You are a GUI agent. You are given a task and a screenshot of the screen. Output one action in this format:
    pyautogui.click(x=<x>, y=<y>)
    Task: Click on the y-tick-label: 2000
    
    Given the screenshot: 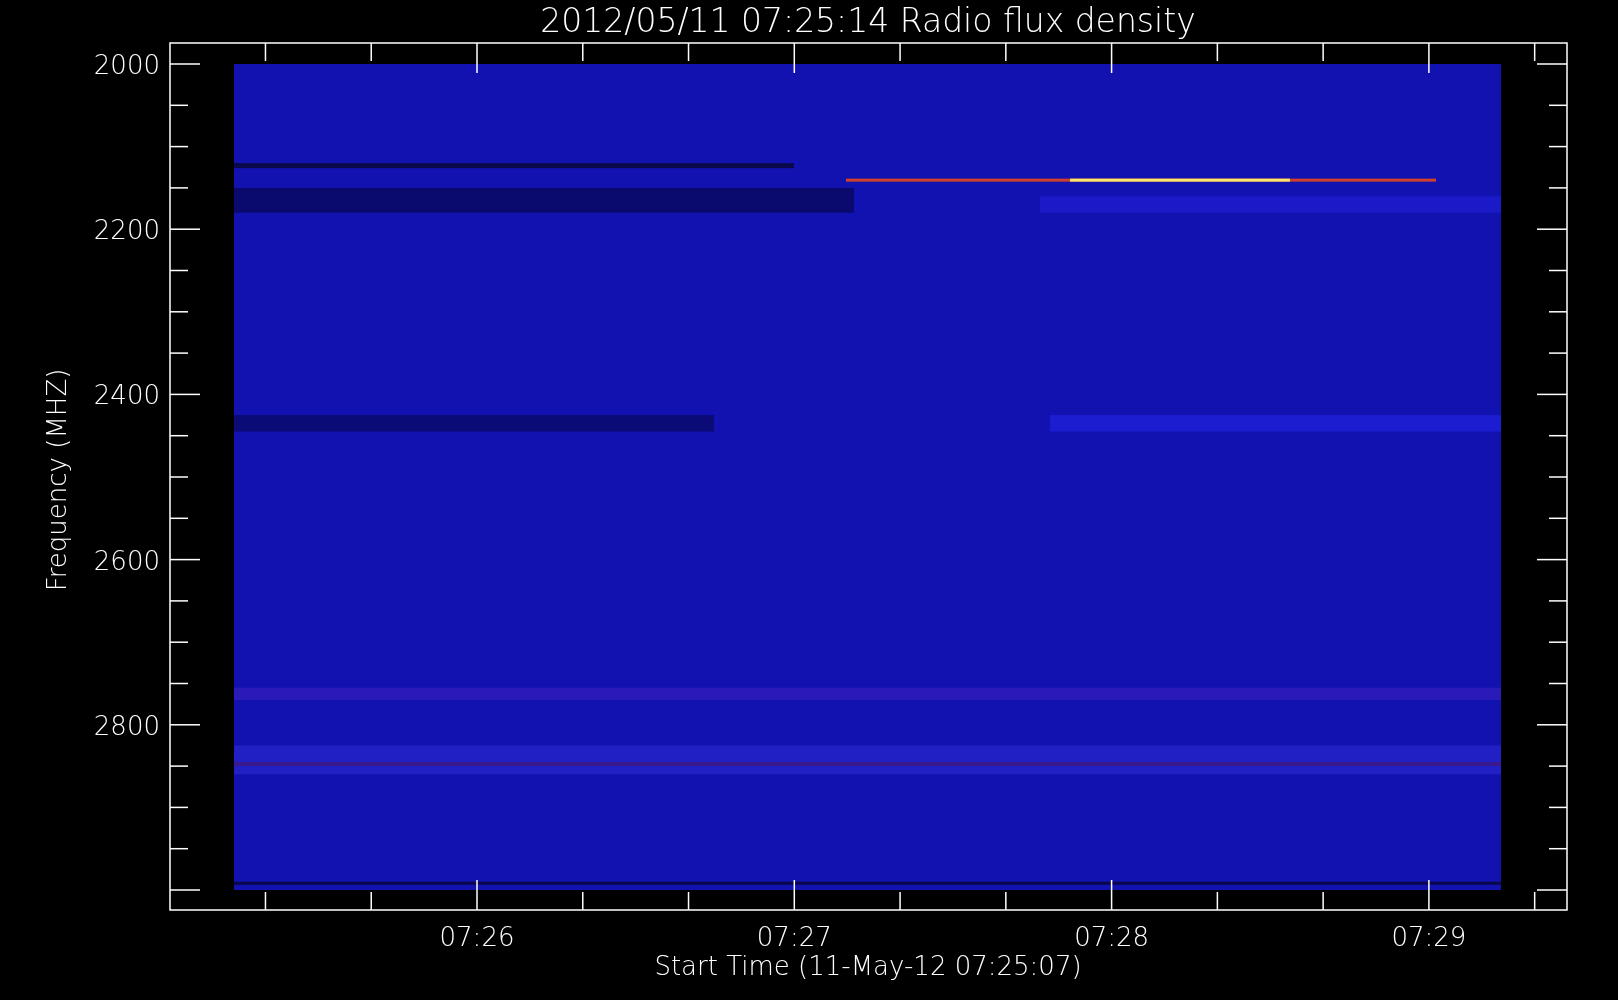 What is the action you would take?
    pyautogui.click(x=126, y=65)
    